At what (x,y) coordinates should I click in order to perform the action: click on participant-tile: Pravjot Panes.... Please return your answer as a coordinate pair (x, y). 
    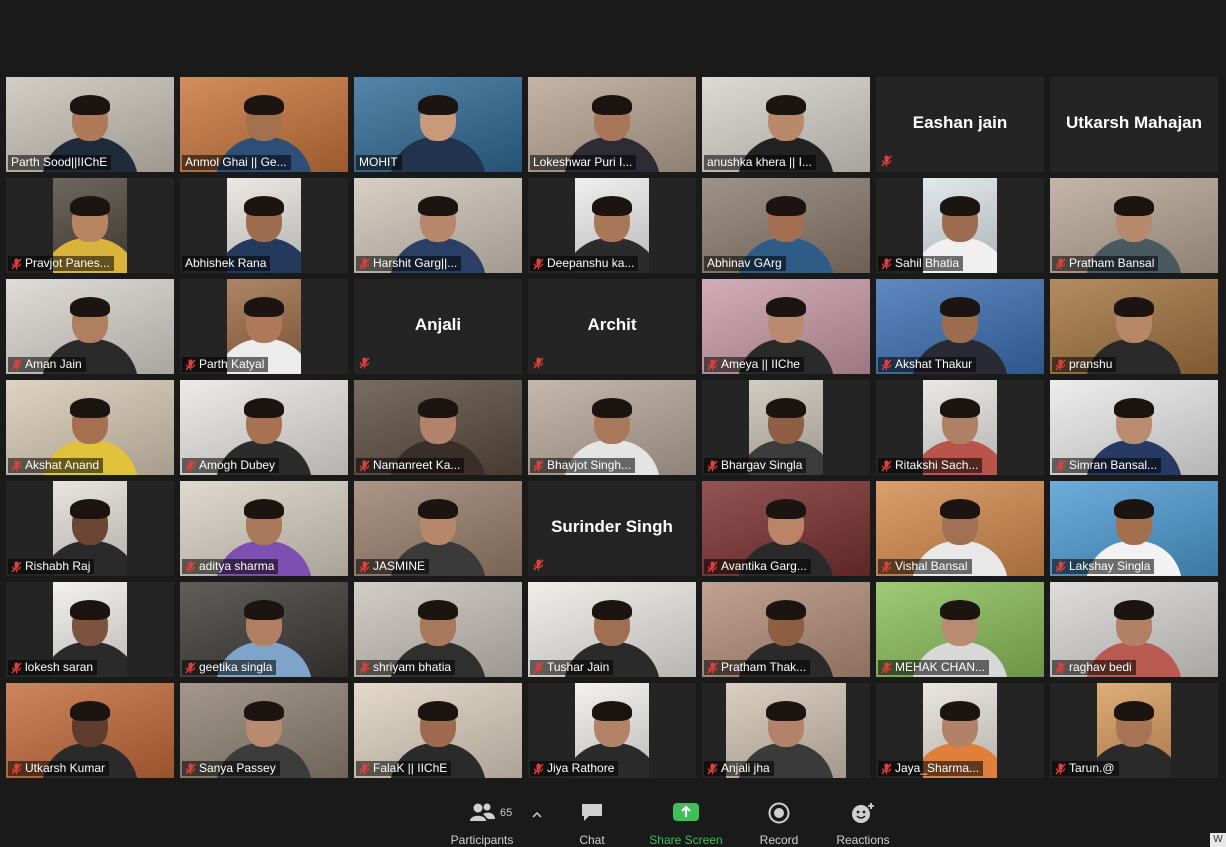
    Looking at the image, I should click on (90, 225).